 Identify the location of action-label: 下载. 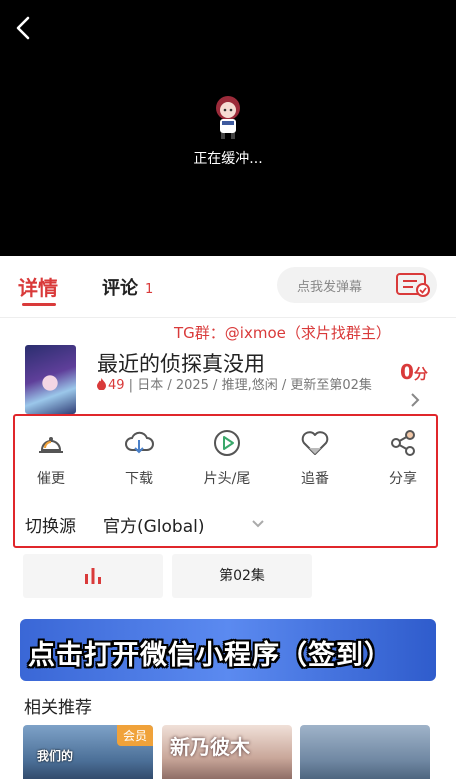
(139, 479).